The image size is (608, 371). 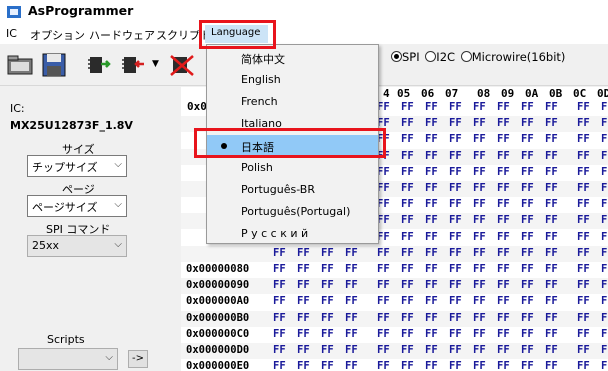 What do you see at coordinates (11, 33) in the screenshot?
I see `menu-ic: IC` at bounding box center [11, 33].